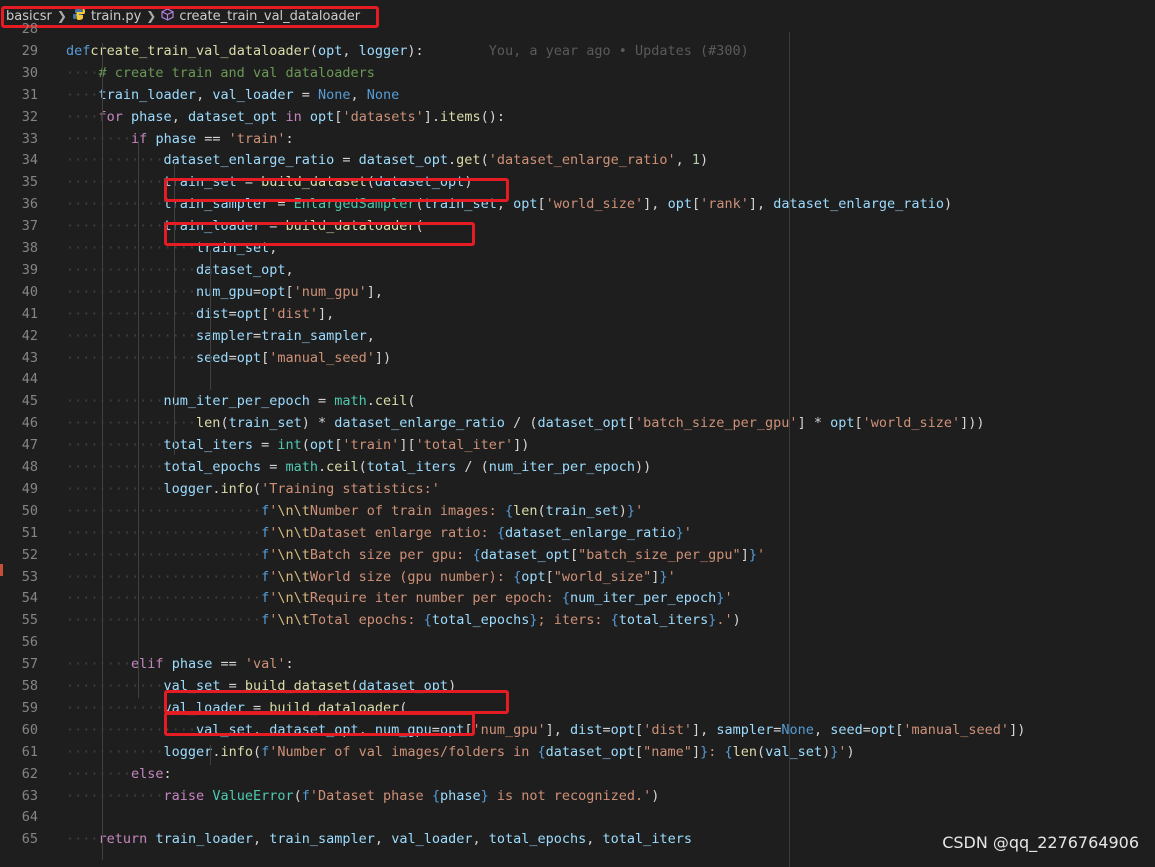 This screenshot has height=867, width=1155. What do you see at coordinates (301, 467) in the screenshot?
I see `code-token: math` at bounding box center [301, 467].